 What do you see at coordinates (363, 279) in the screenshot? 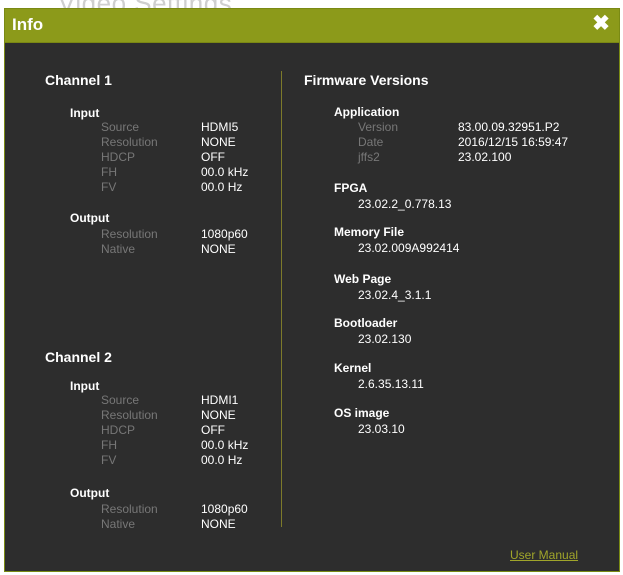
I see `web-page-label: Web Page` at bounding box center [363, 279].